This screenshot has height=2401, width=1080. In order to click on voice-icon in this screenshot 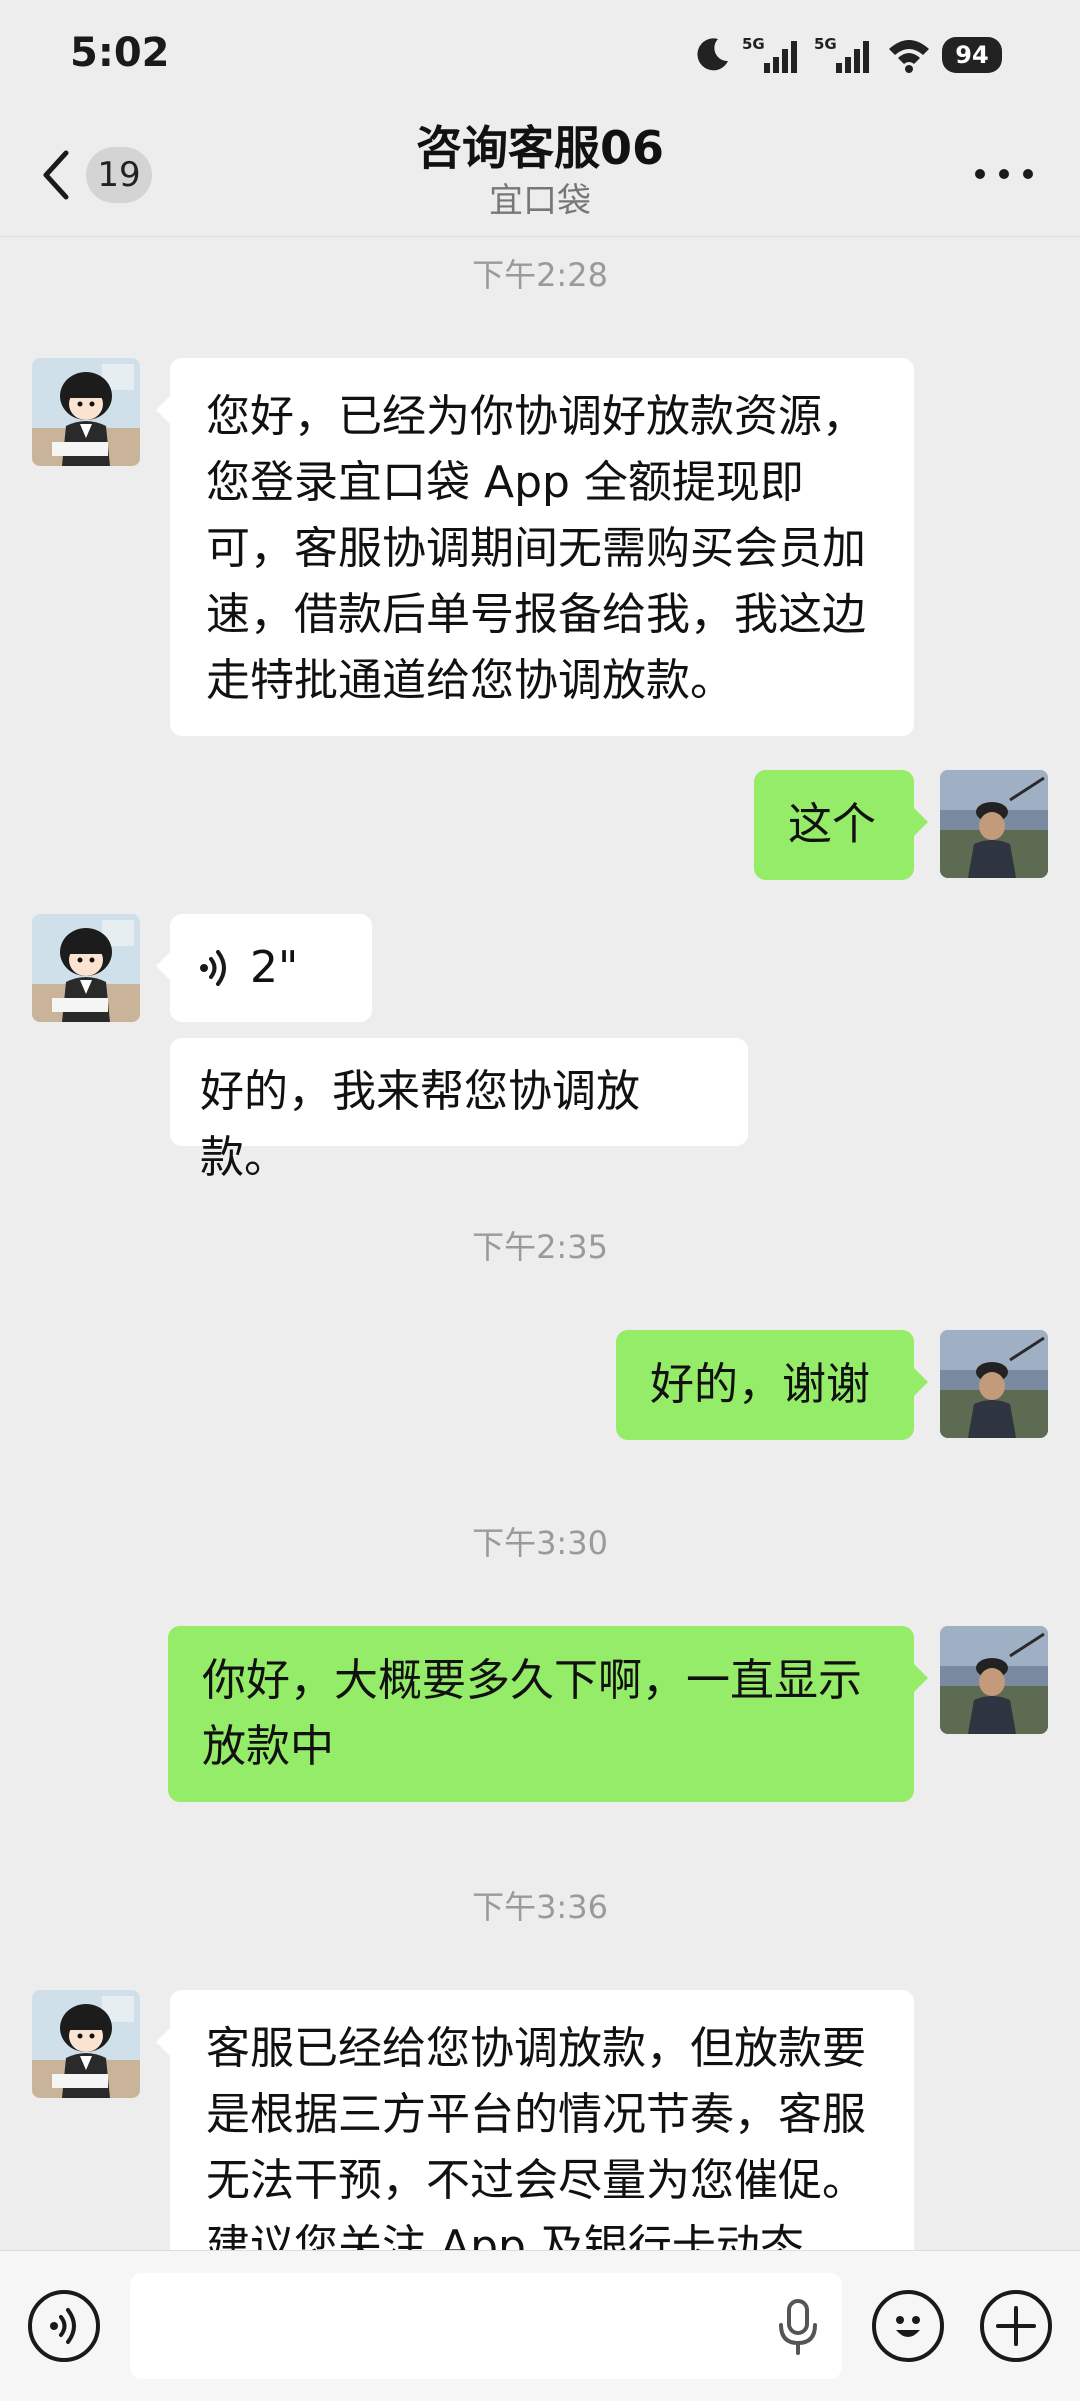, I will do `click(63, 2326)`.